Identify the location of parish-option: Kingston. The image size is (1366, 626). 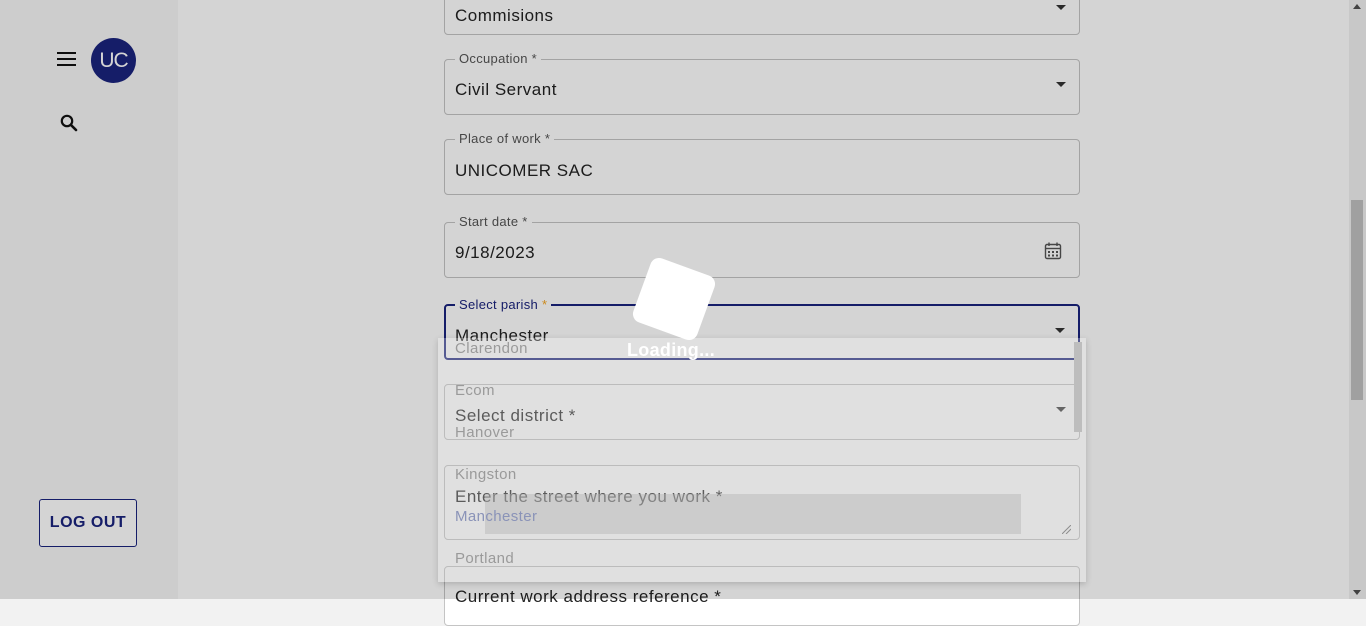
(486, 474).